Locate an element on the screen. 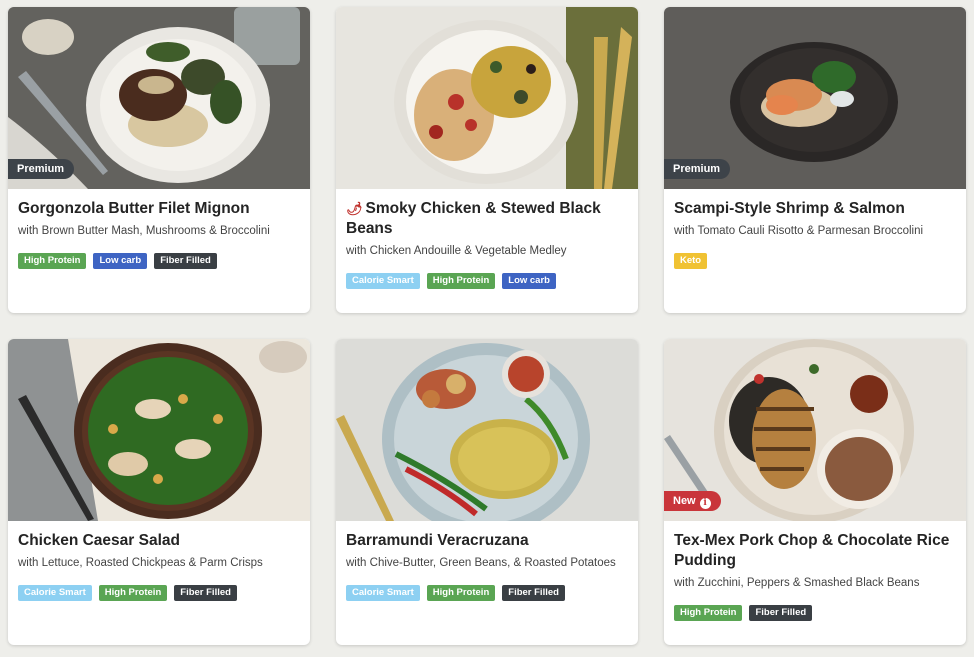 The height and width of the screenshot is (657, 974). tag-list: High Protein Low carb Fiber Filled is located at coordinates (159, 261).